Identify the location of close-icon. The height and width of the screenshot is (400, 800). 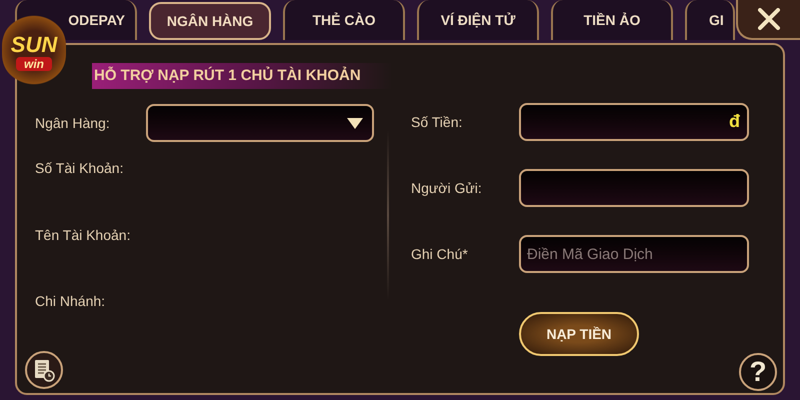
(769, 19).